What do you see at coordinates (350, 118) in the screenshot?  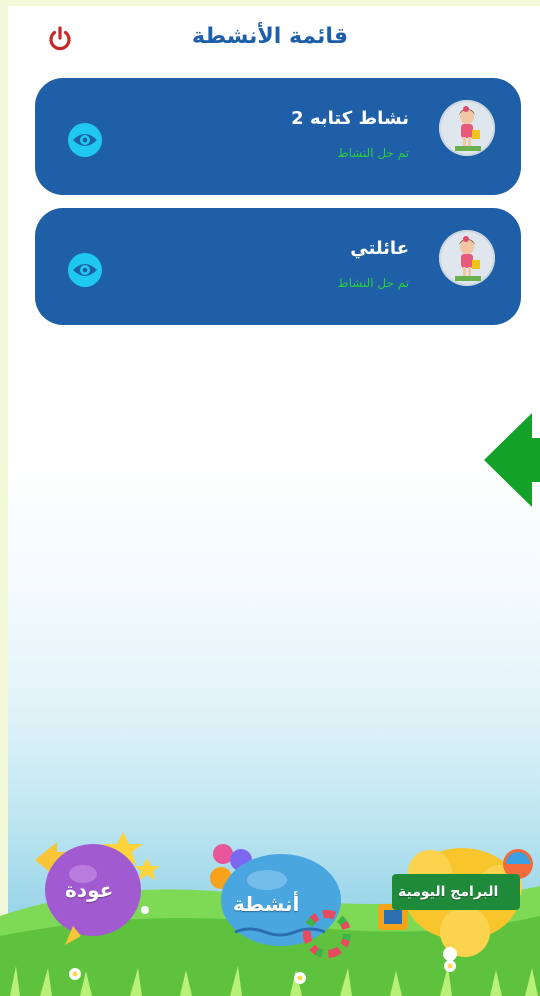 I see `activity-title: نشاط كتابه 2` at bounding box center [350, 118].